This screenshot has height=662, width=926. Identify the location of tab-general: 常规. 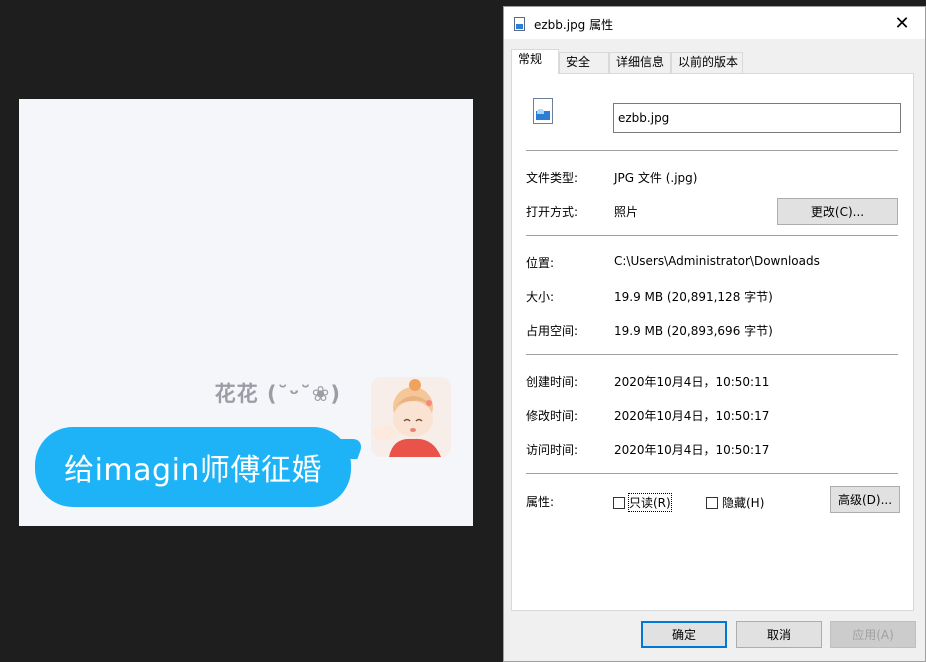
(535, 61).